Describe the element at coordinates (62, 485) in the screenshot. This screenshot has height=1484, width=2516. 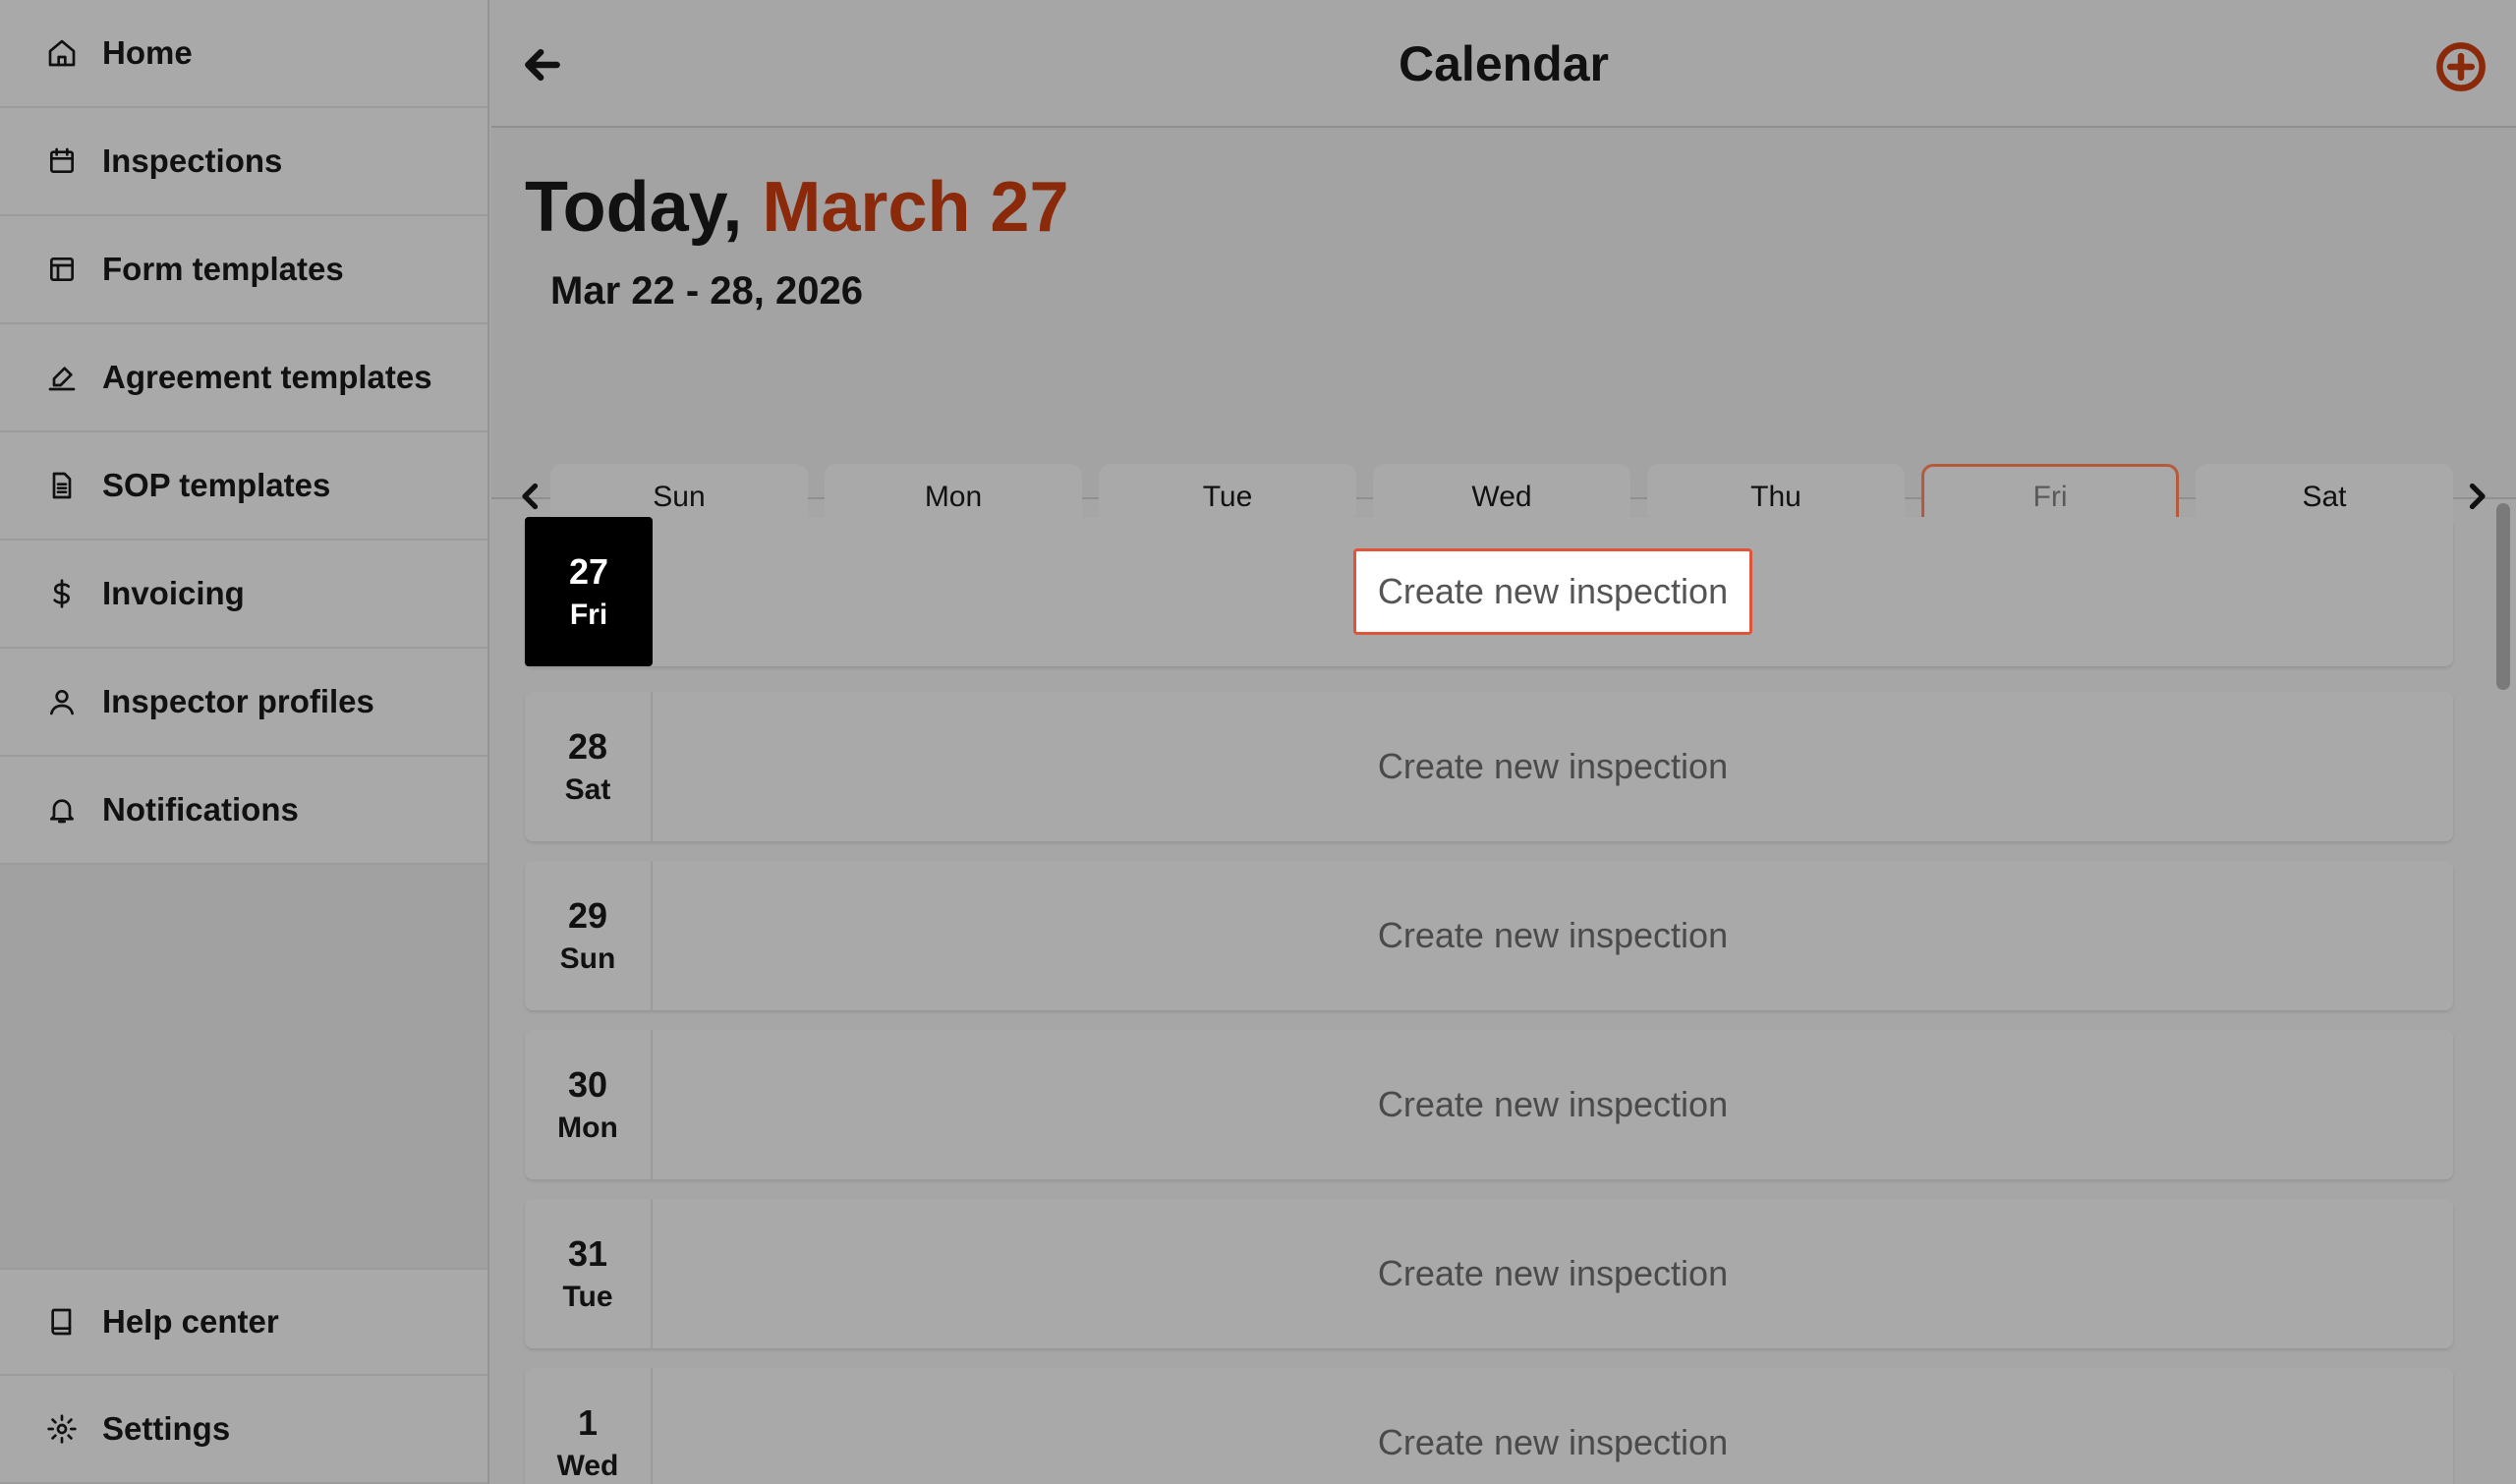
I see `document-icon` at that location.